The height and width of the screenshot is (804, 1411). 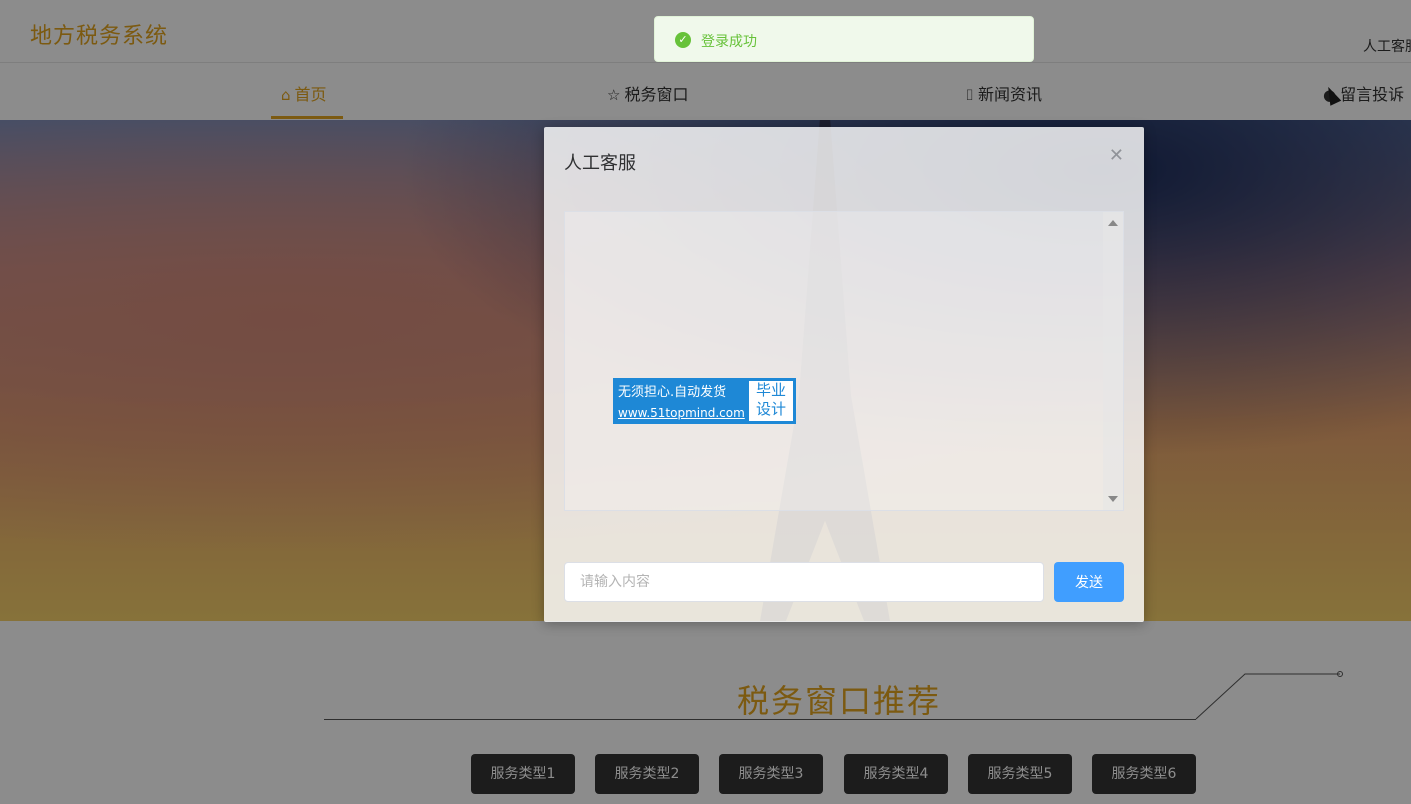 I want to click on send-button: 发送, so click(x=1089, y=582).